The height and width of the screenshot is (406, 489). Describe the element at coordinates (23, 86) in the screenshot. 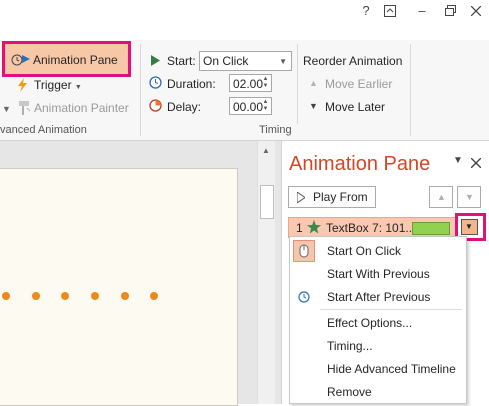

I see `trigger-icon` at that location.